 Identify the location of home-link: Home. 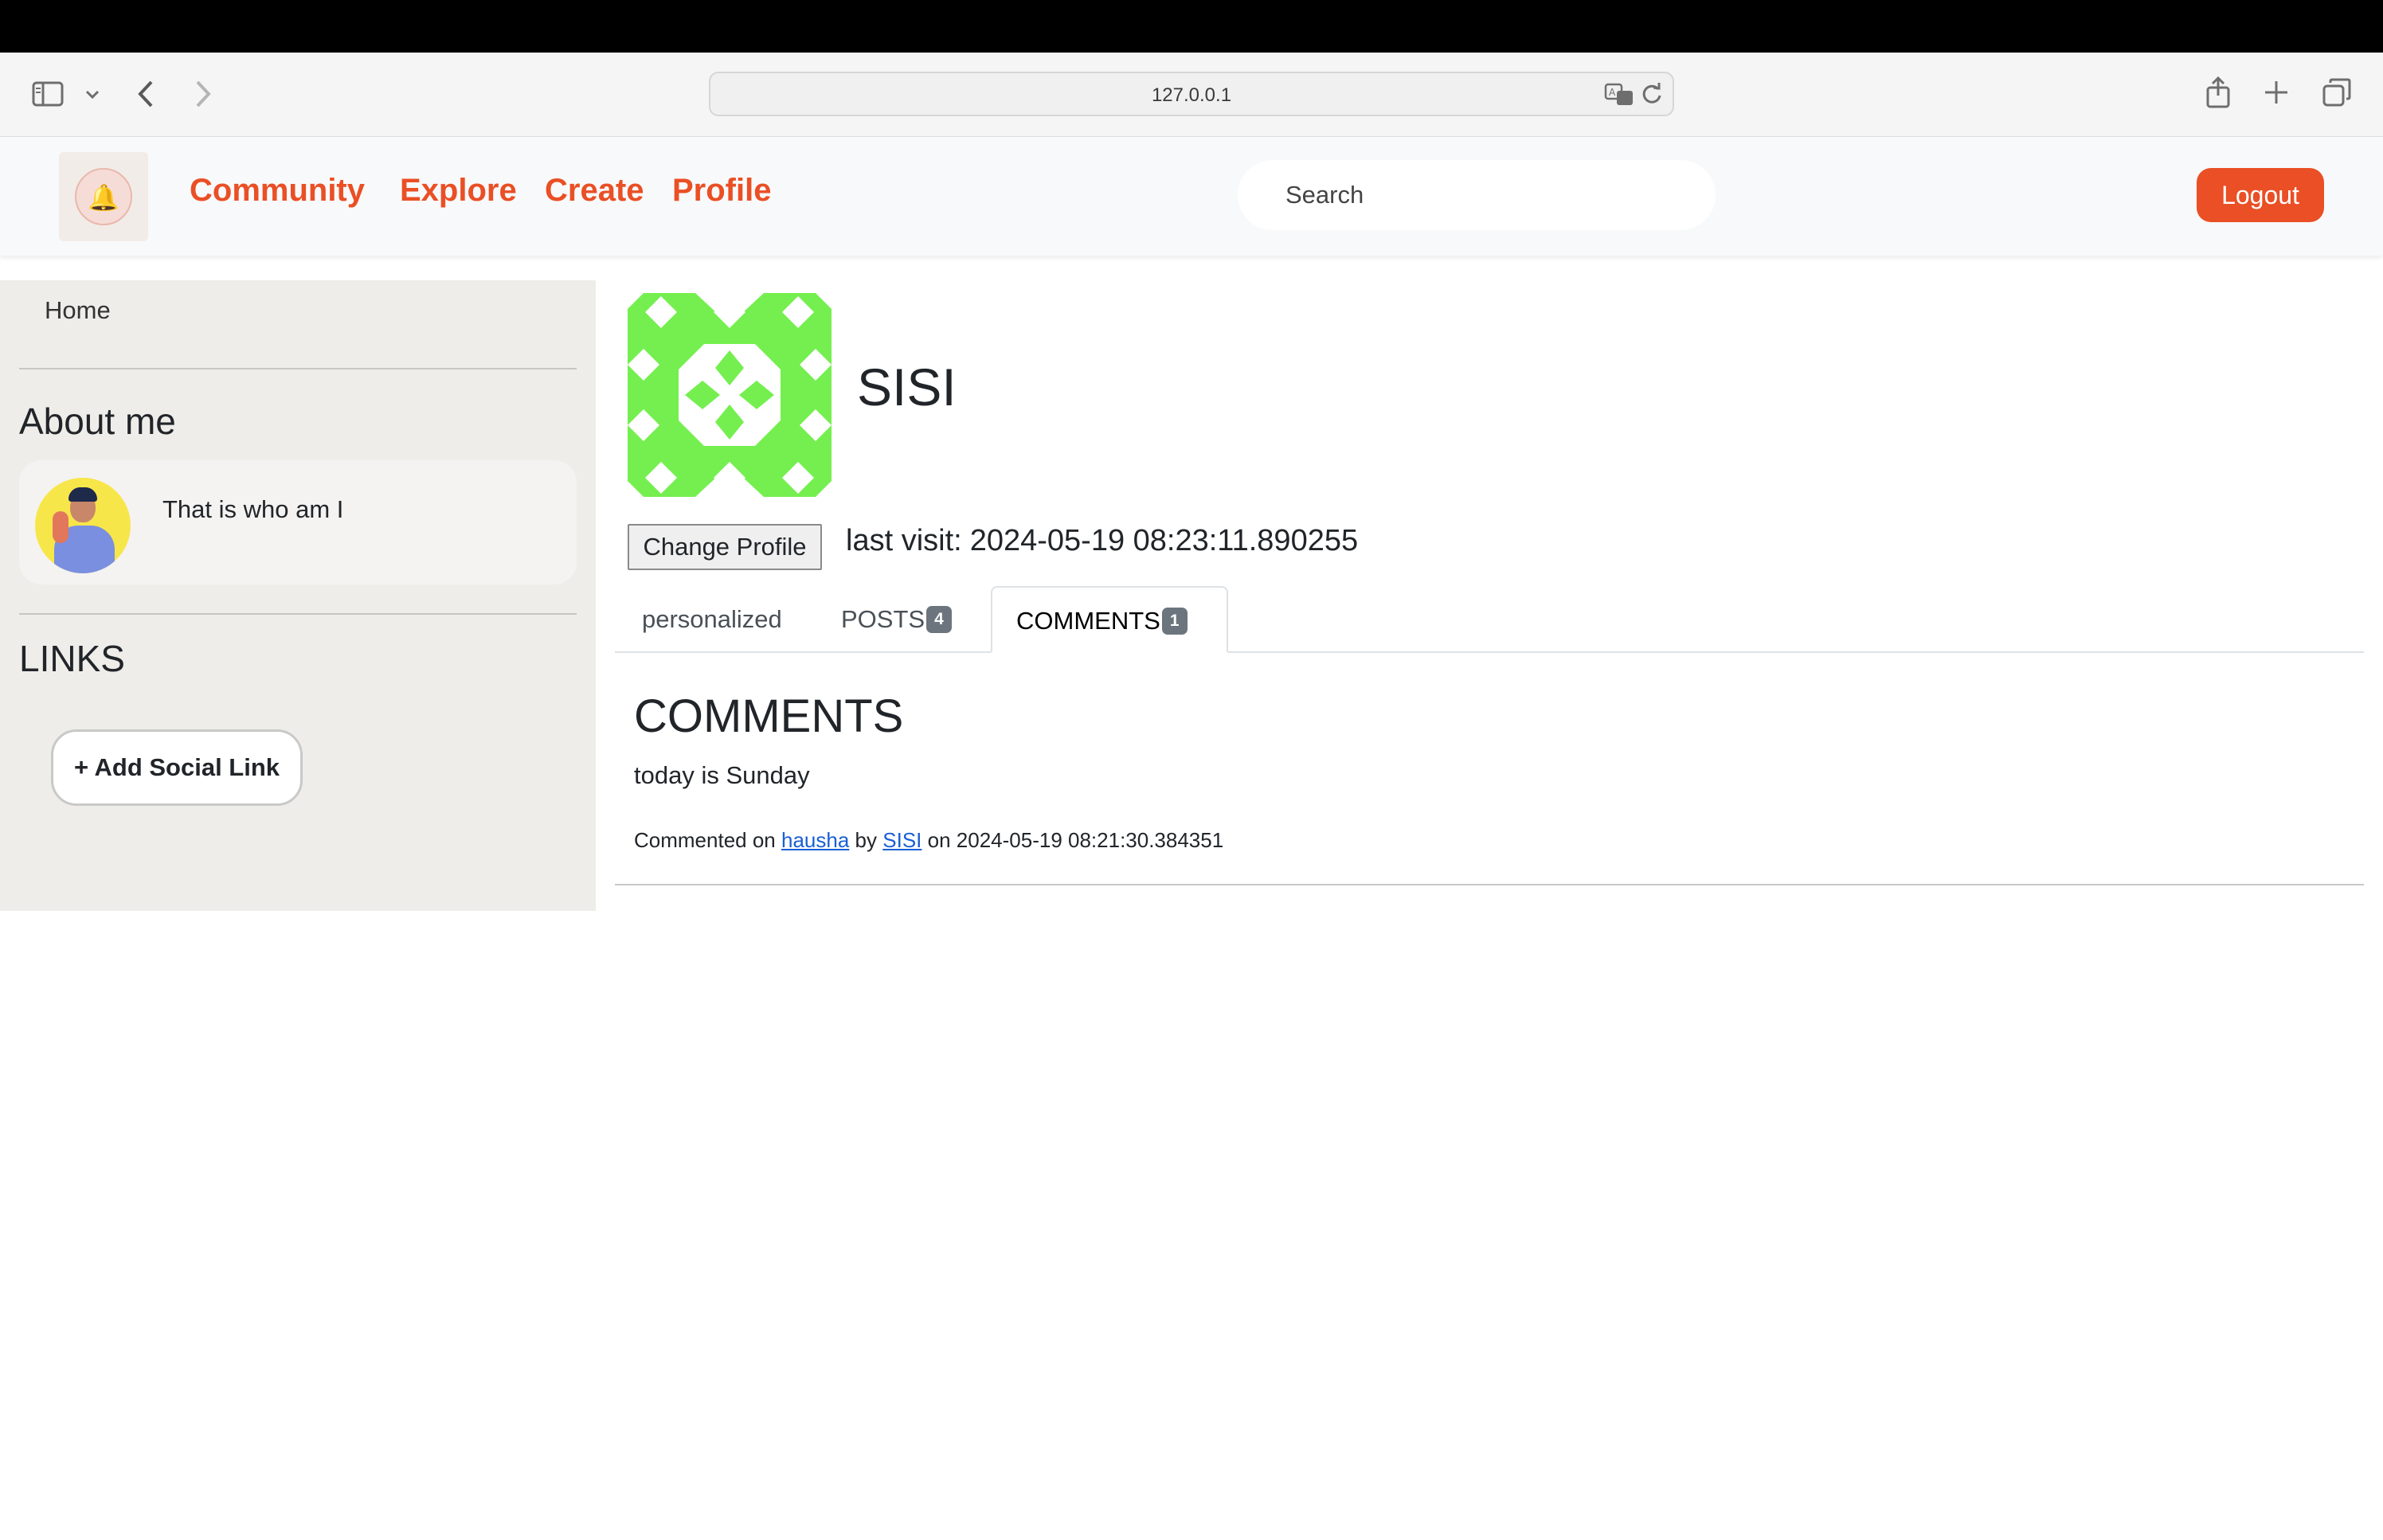
(78, 310).